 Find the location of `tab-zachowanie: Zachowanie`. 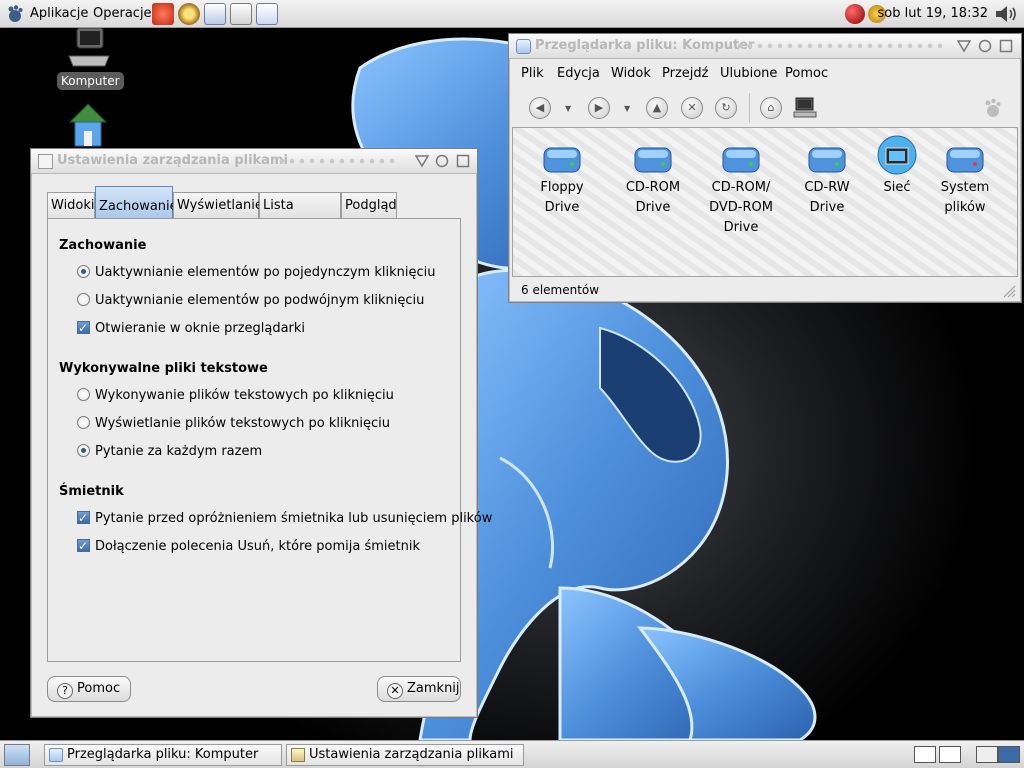

tab-zachowanie: Zachowanie is located at coordinates (136, 202).